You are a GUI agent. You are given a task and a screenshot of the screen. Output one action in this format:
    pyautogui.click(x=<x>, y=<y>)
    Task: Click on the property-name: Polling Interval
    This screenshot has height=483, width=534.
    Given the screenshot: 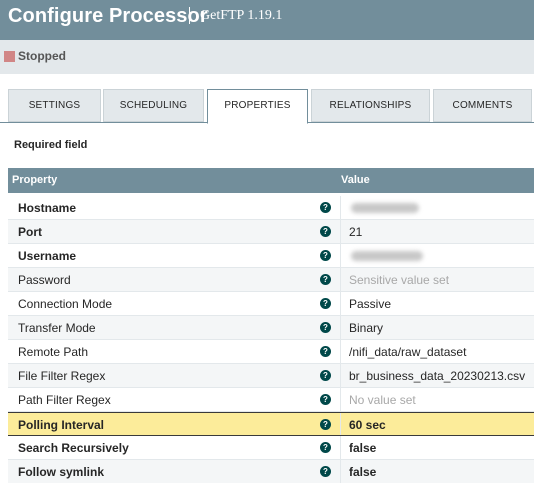 What is the action you would take?
    pyautogui.click(x=61, y=425)
    